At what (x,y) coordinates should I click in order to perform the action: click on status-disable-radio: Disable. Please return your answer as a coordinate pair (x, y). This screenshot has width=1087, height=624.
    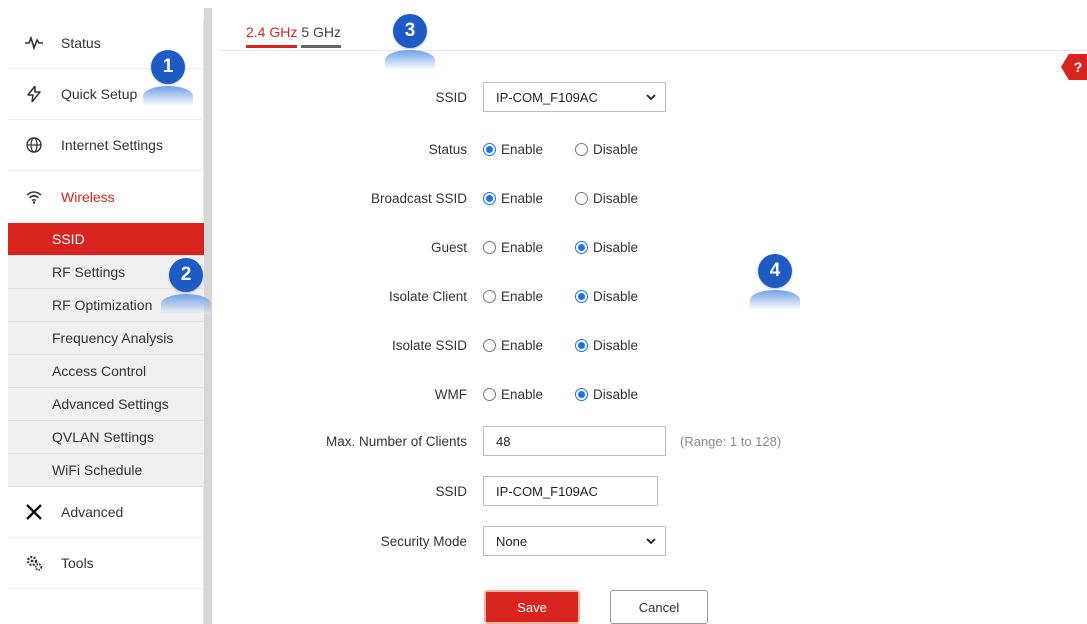
    Looking at the image, I should click on (606, 149).